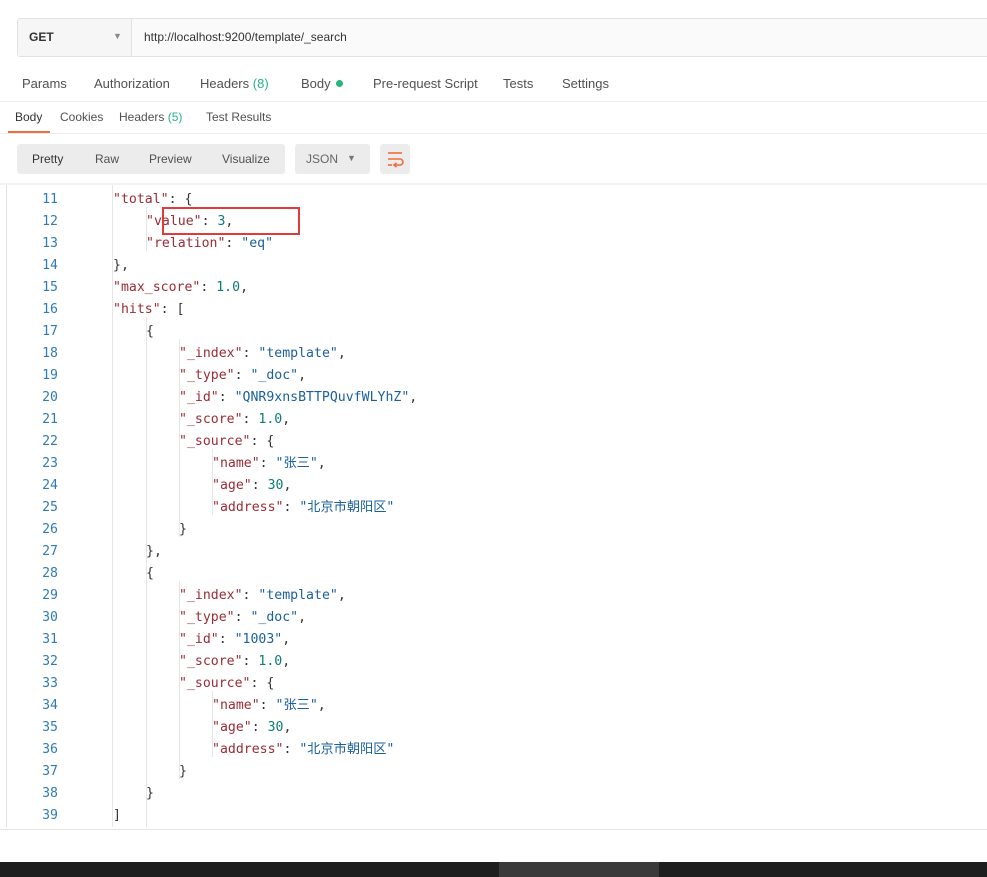 This screenshot has width=987, height=877. I want to click on line-number: 37, so click(50, 771).